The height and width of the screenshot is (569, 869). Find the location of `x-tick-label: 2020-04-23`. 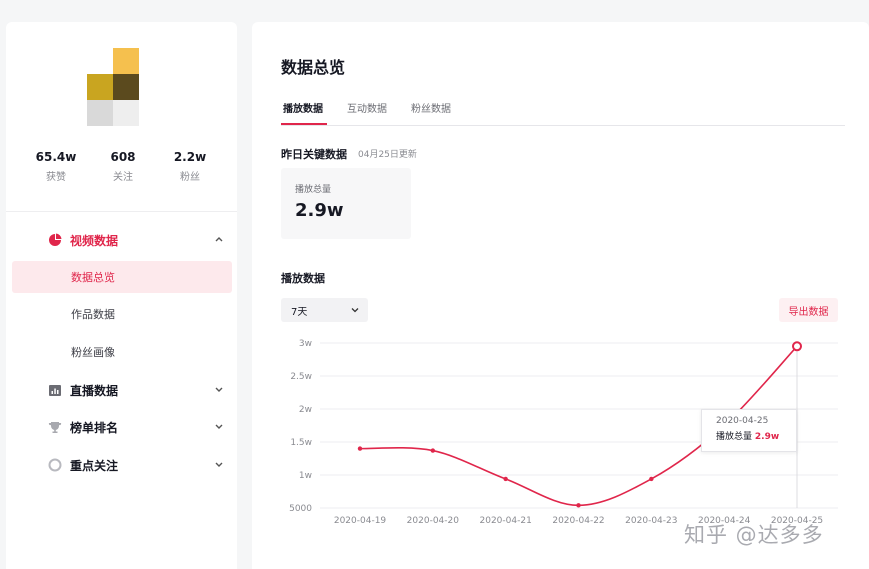

x-tick-label: 2020-04-23 is located at coordinates (651, 521).